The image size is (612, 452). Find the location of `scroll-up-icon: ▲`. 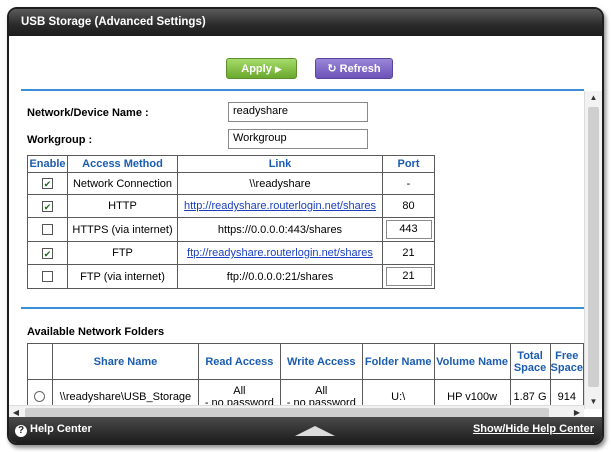

scroll-up-icon: ▲ is located at coordinates (593, 98).